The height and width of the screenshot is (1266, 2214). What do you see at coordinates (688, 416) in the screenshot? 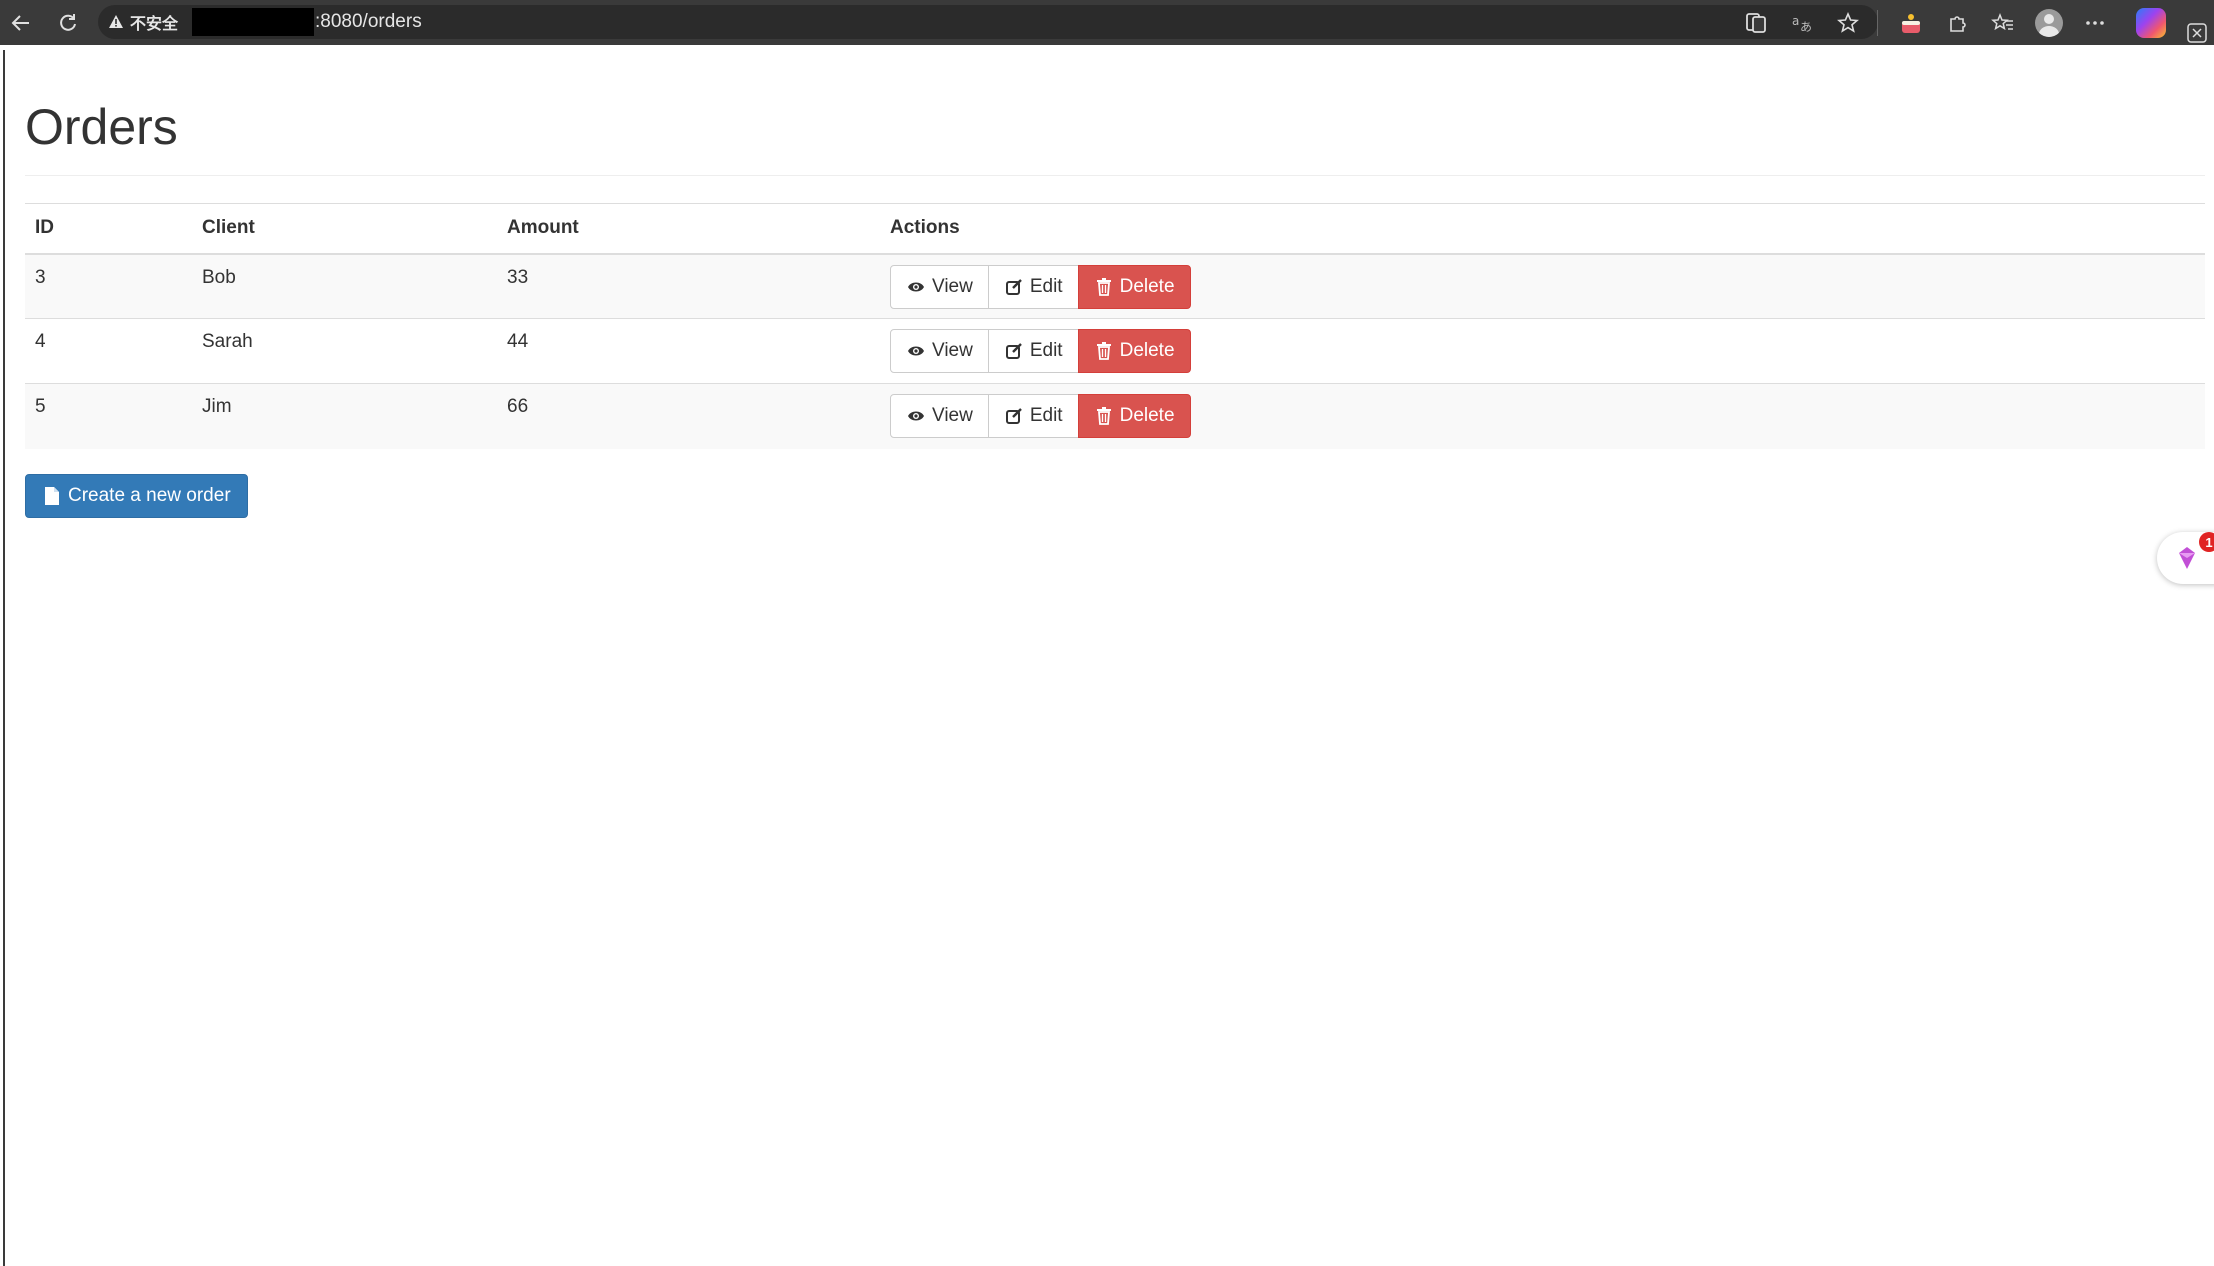
I see `cell-amount: 66` at bounding box center [688, 416].